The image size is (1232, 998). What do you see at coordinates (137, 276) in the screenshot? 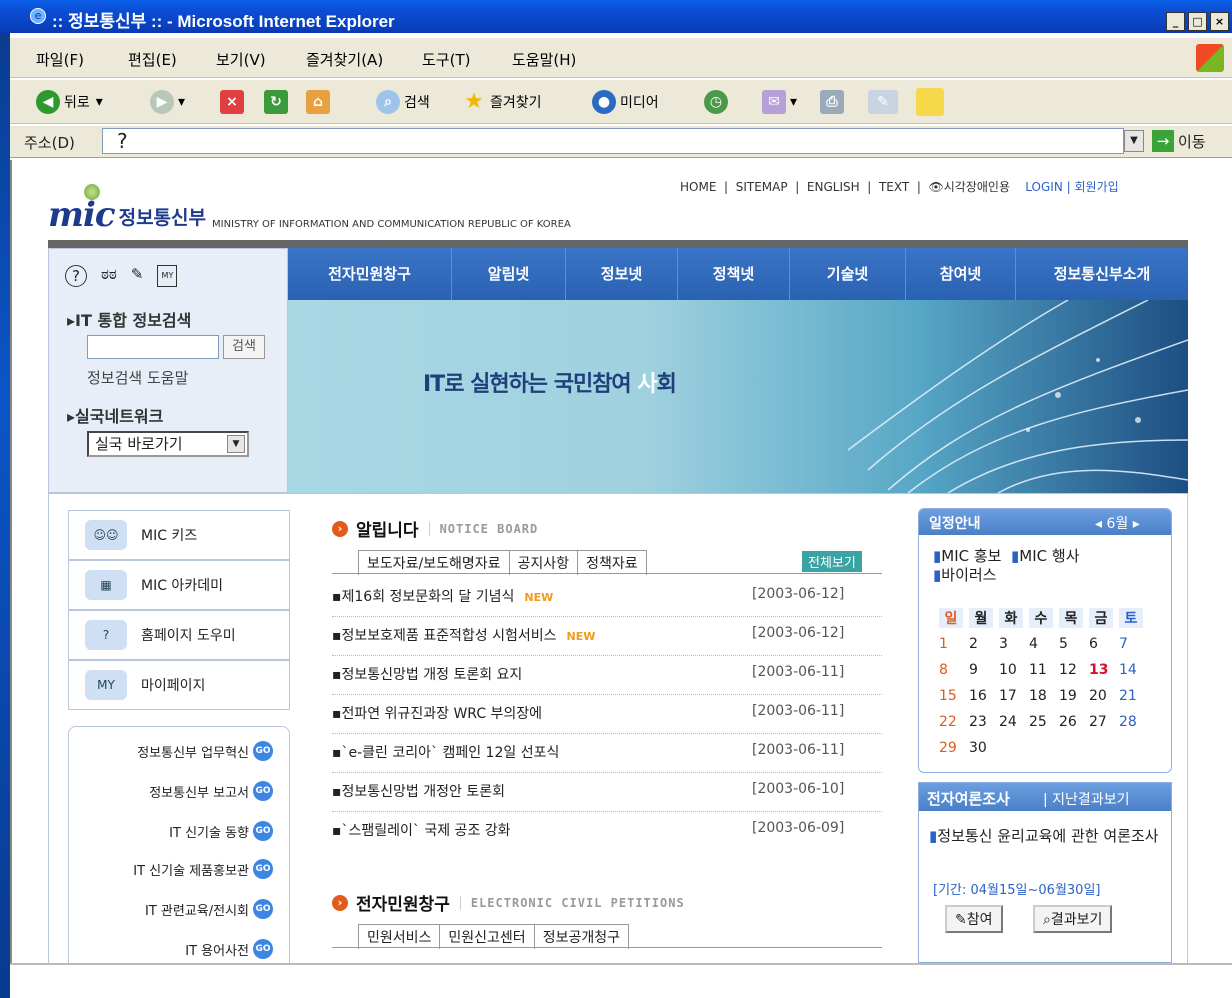
I see `pen-icon: ✎` at bounding box center [137, 276].